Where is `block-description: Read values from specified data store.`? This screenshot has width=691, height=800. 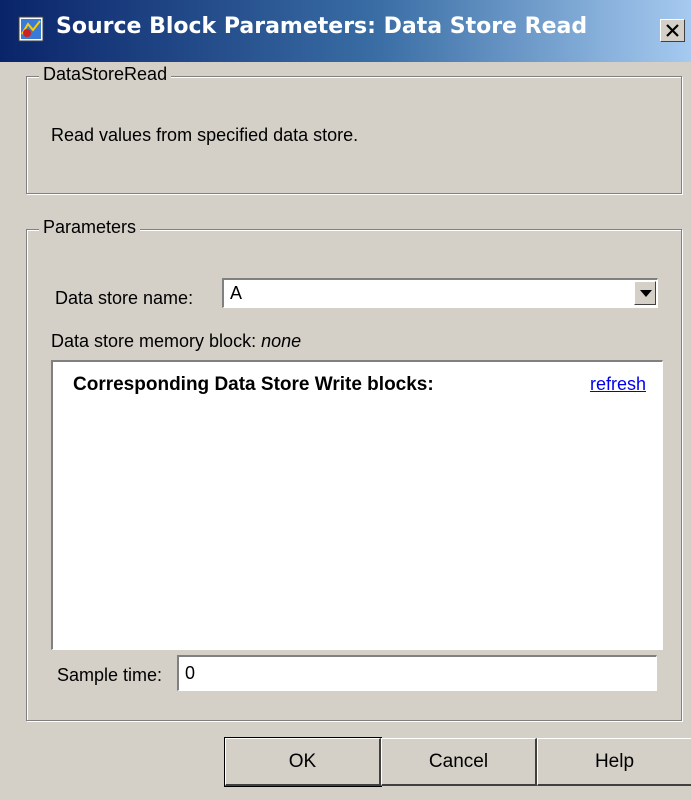 block-description: Read values from specified data store. is located at coordinates (205, 135).